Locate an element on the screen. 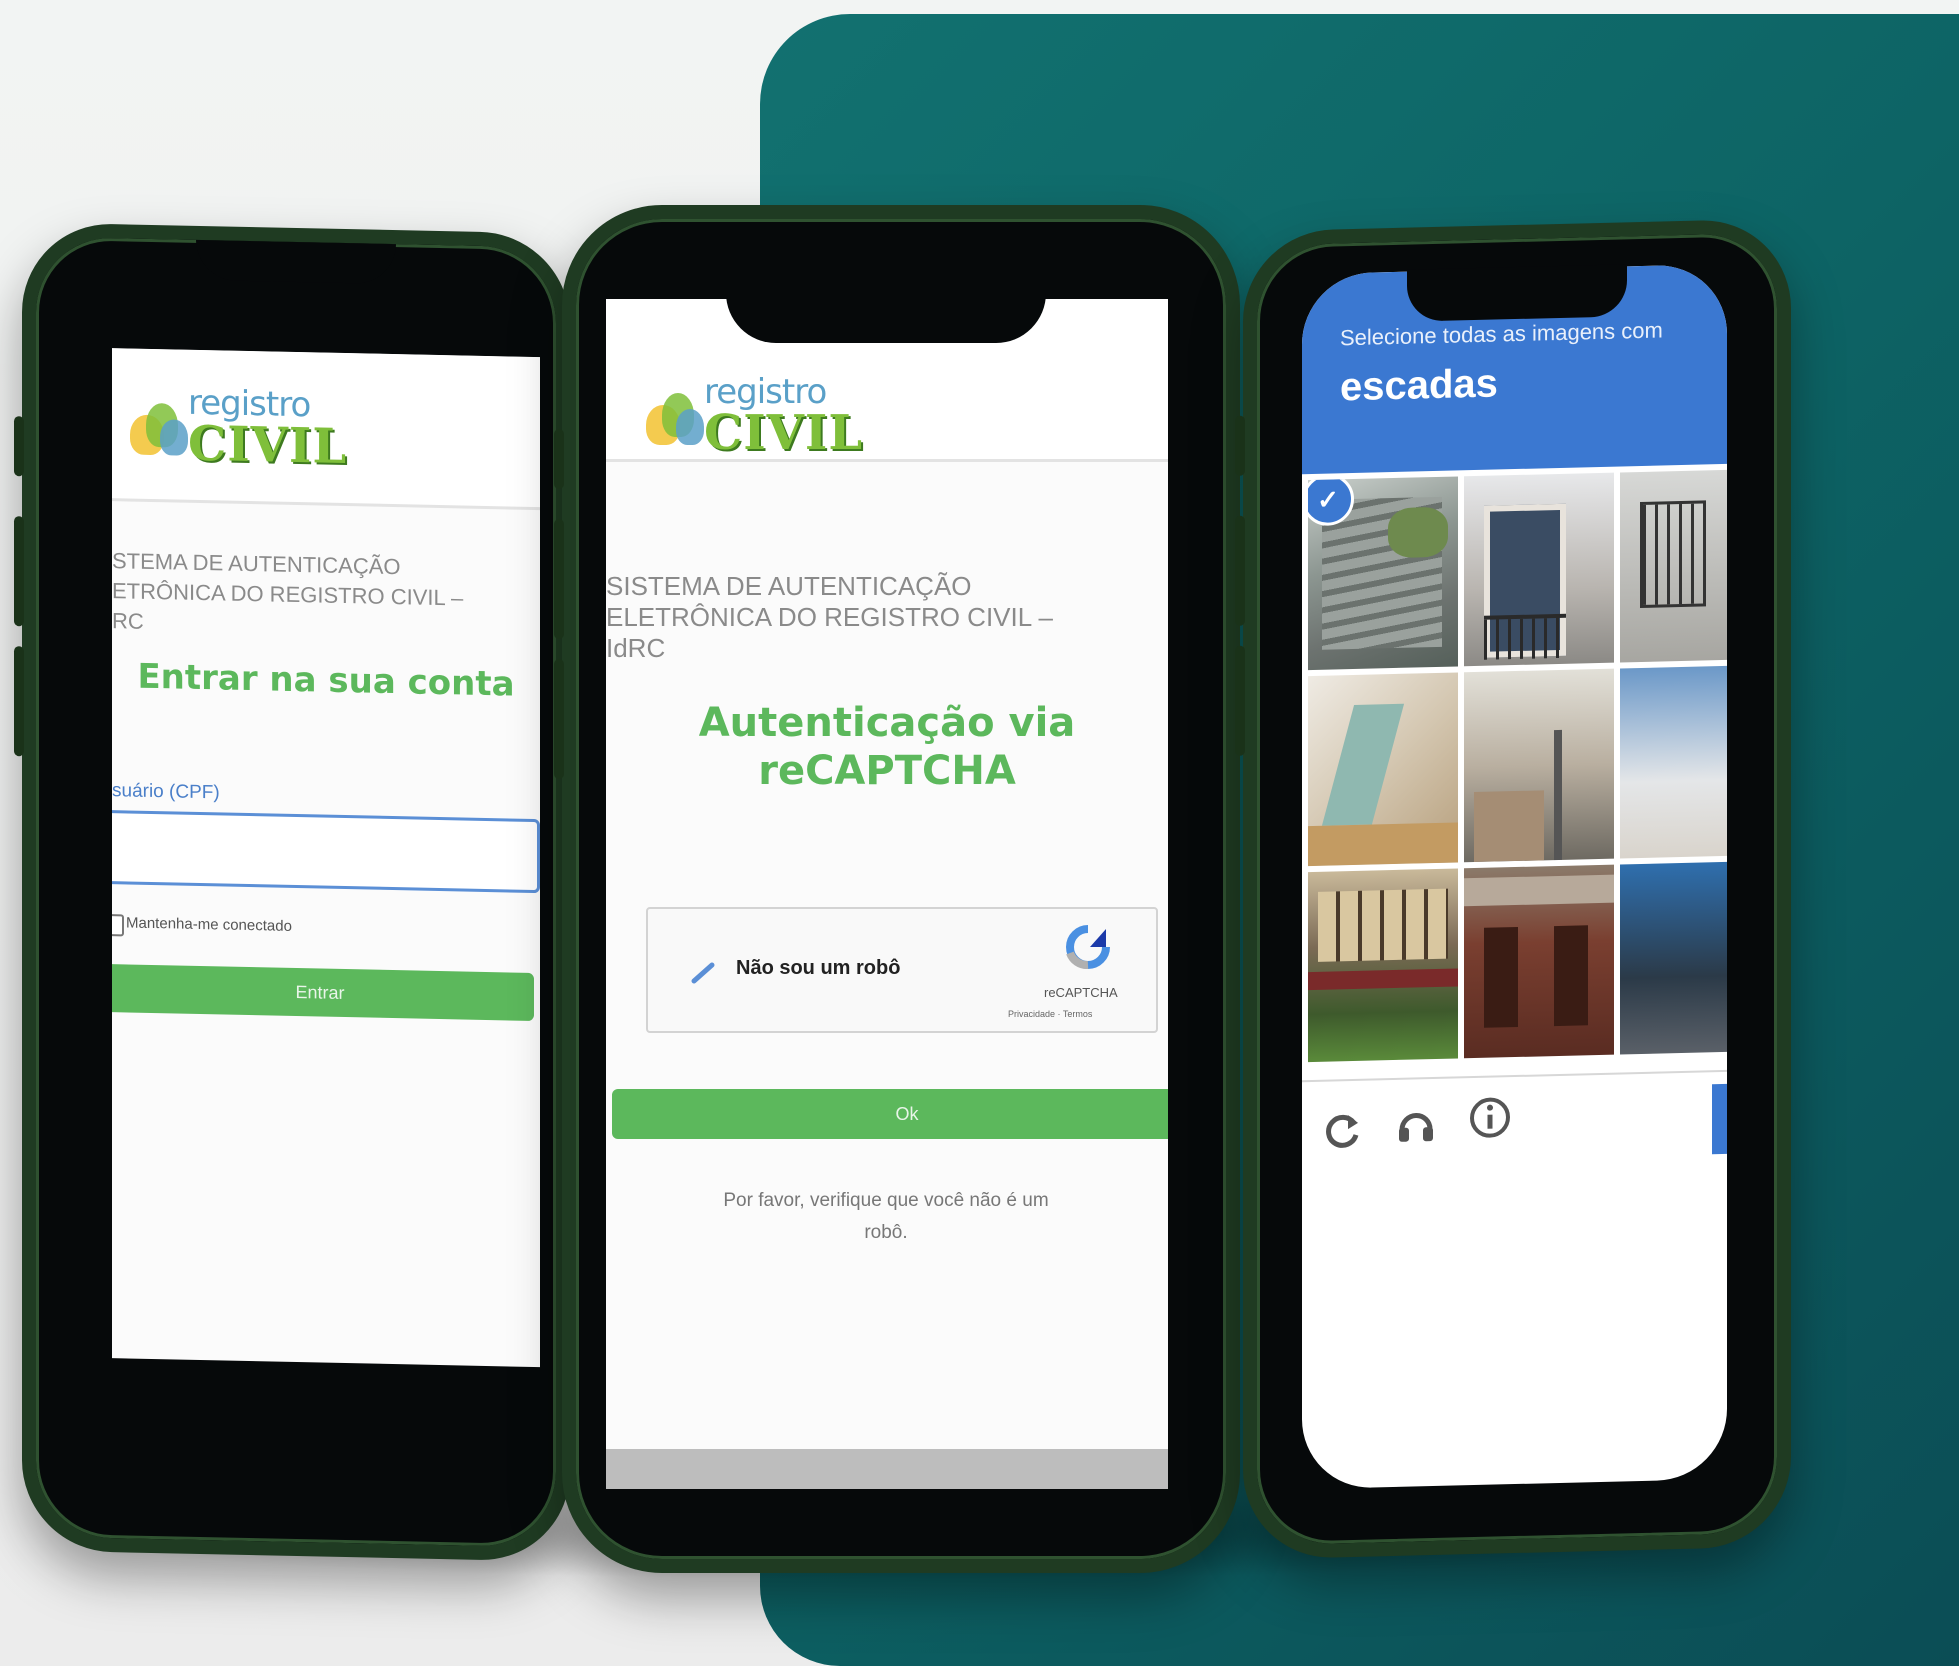  info-icon is located at coordinates (1490, 1117).